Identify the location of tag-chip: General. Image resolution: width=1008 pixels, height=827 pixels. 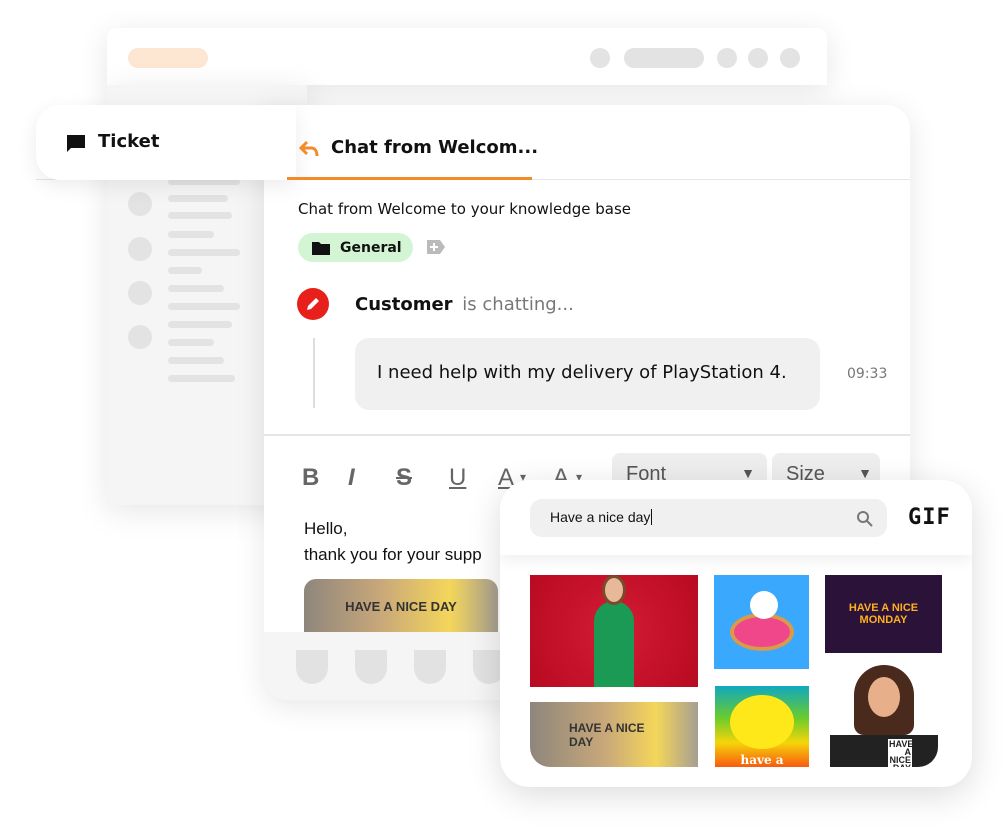
(355, 247).